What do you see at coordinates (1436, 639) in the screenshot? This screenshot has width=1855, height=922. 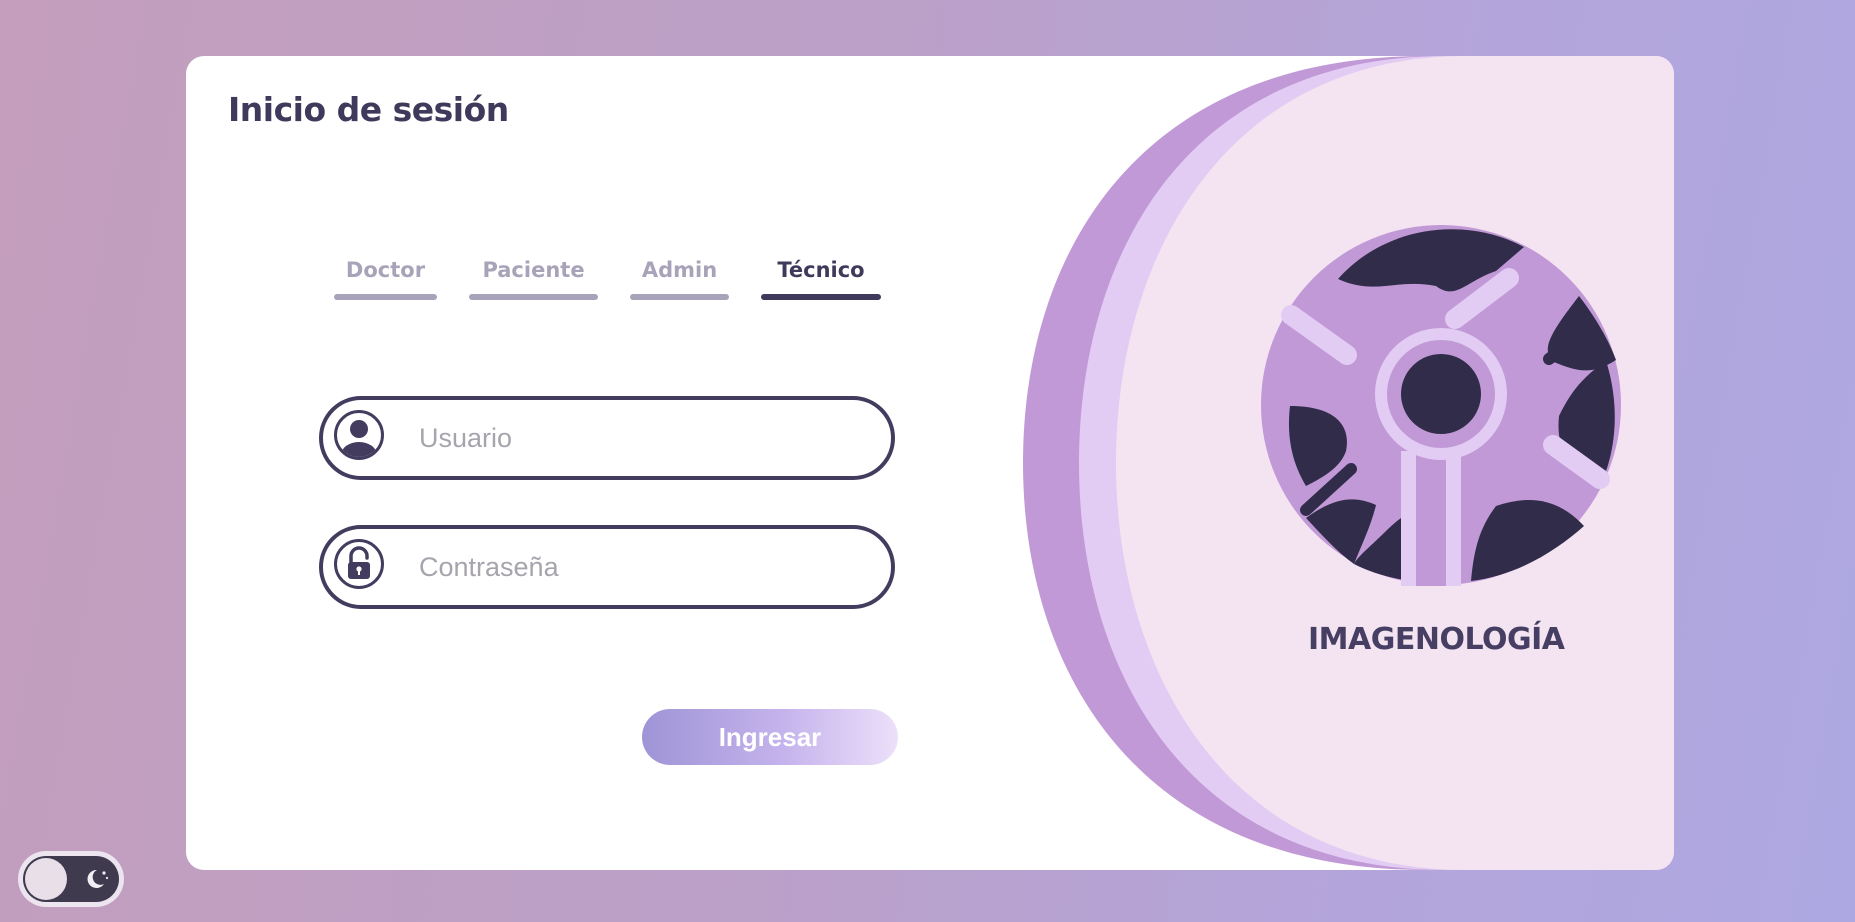 I see `brand-name: IMAGENOLOGÍA` at bounding box center [1436, 639].